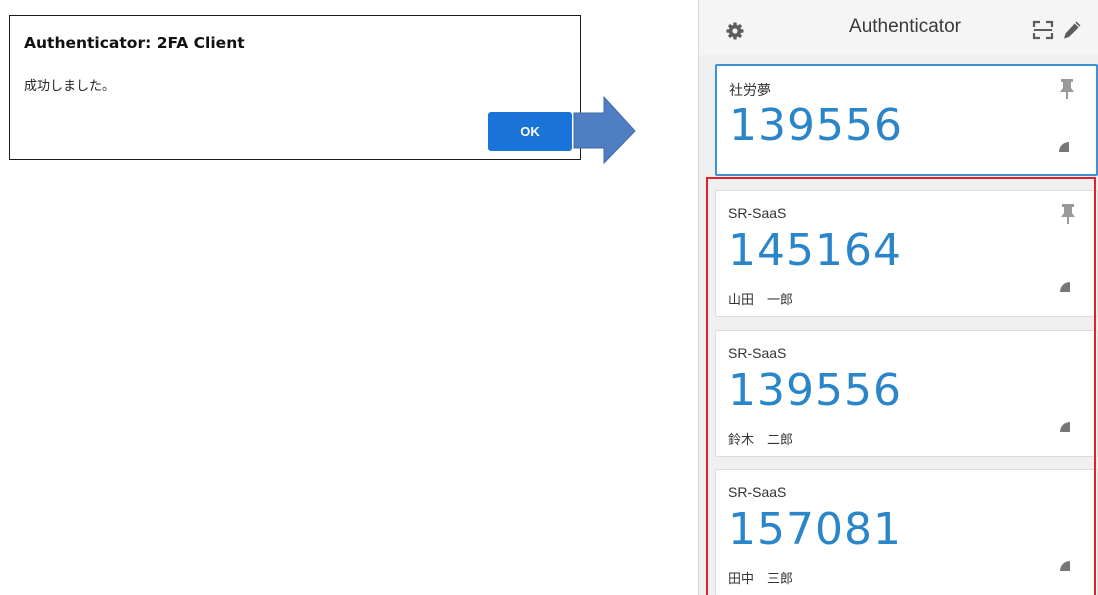 This screenshot has width=1098, height=595. I want to click on account-card: SR-SaaS 139556 鈴木 二郎, so click(906, 393).